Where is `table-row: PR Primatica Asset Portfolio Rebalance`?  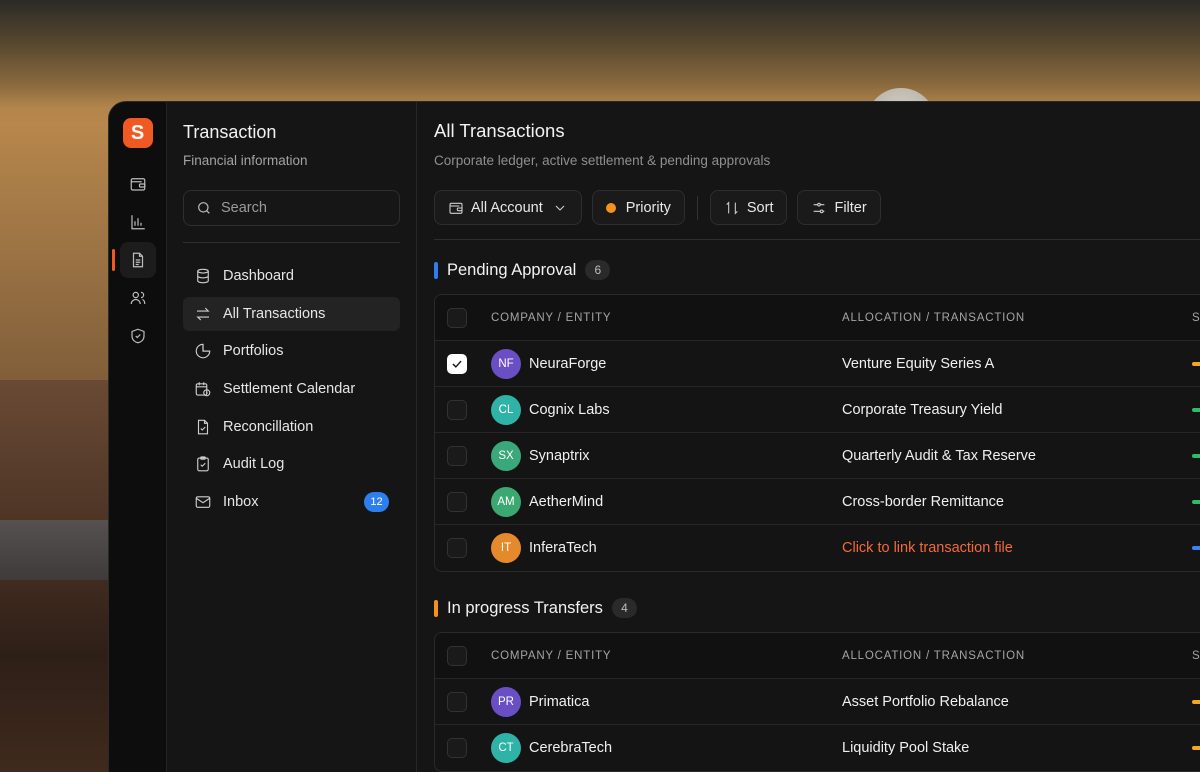 table-row: PR Primatica Asset Portfolio Rebalance is located at coordinates (817, 702).